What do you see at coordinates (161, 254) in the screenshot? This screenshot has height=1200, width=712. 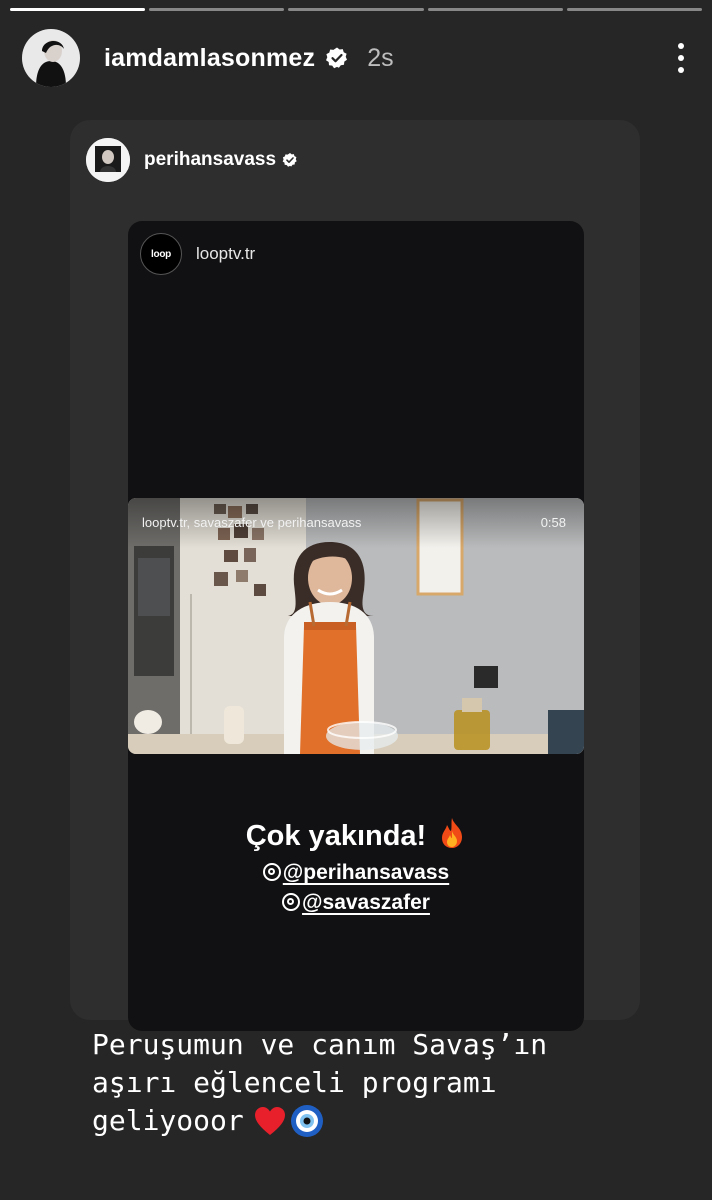 I see `looptv-logo: loop` at bounding box center [161, 254].